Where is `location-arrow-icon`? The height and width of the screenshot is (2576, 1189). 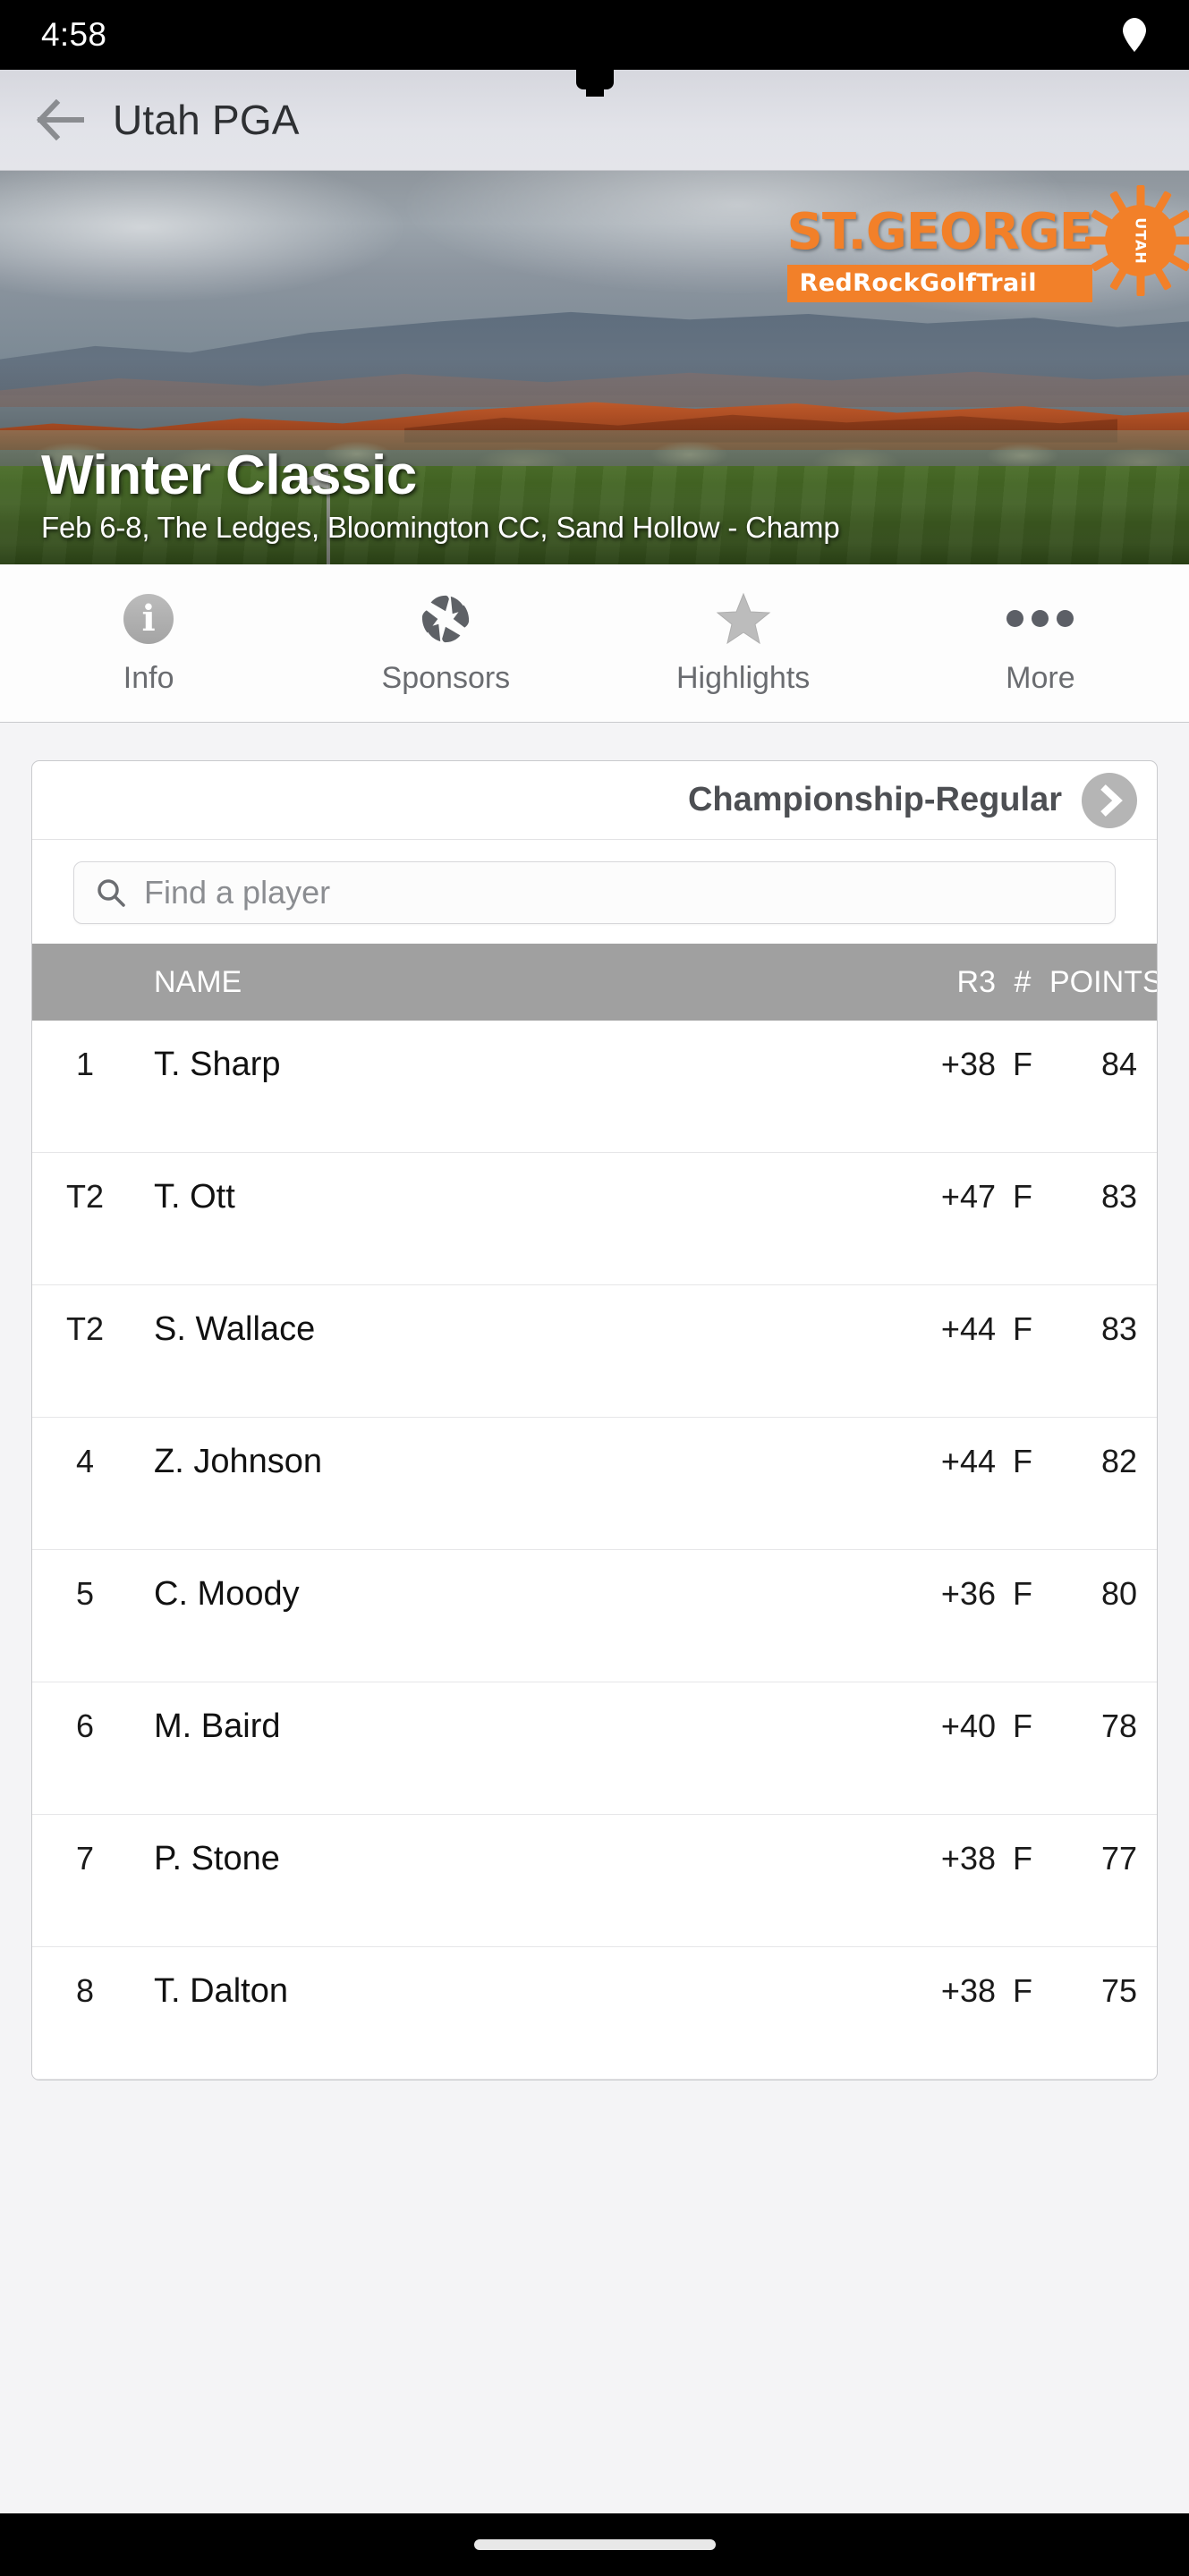 location-arrow-icon is located at coordinates (1134, 35).